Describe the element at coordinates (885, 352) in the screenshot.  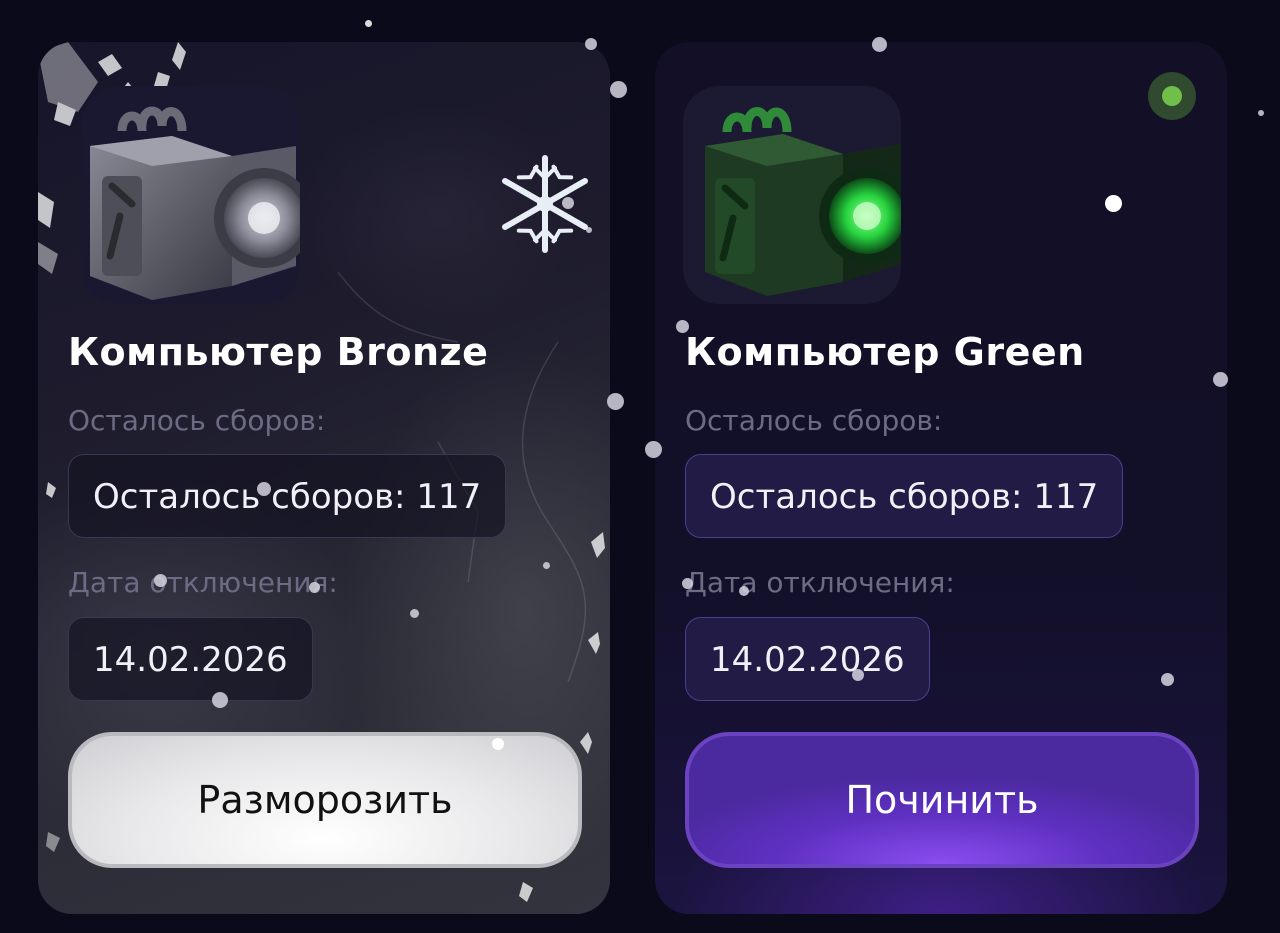
I see `card-title: Компьютер Green` at that location.